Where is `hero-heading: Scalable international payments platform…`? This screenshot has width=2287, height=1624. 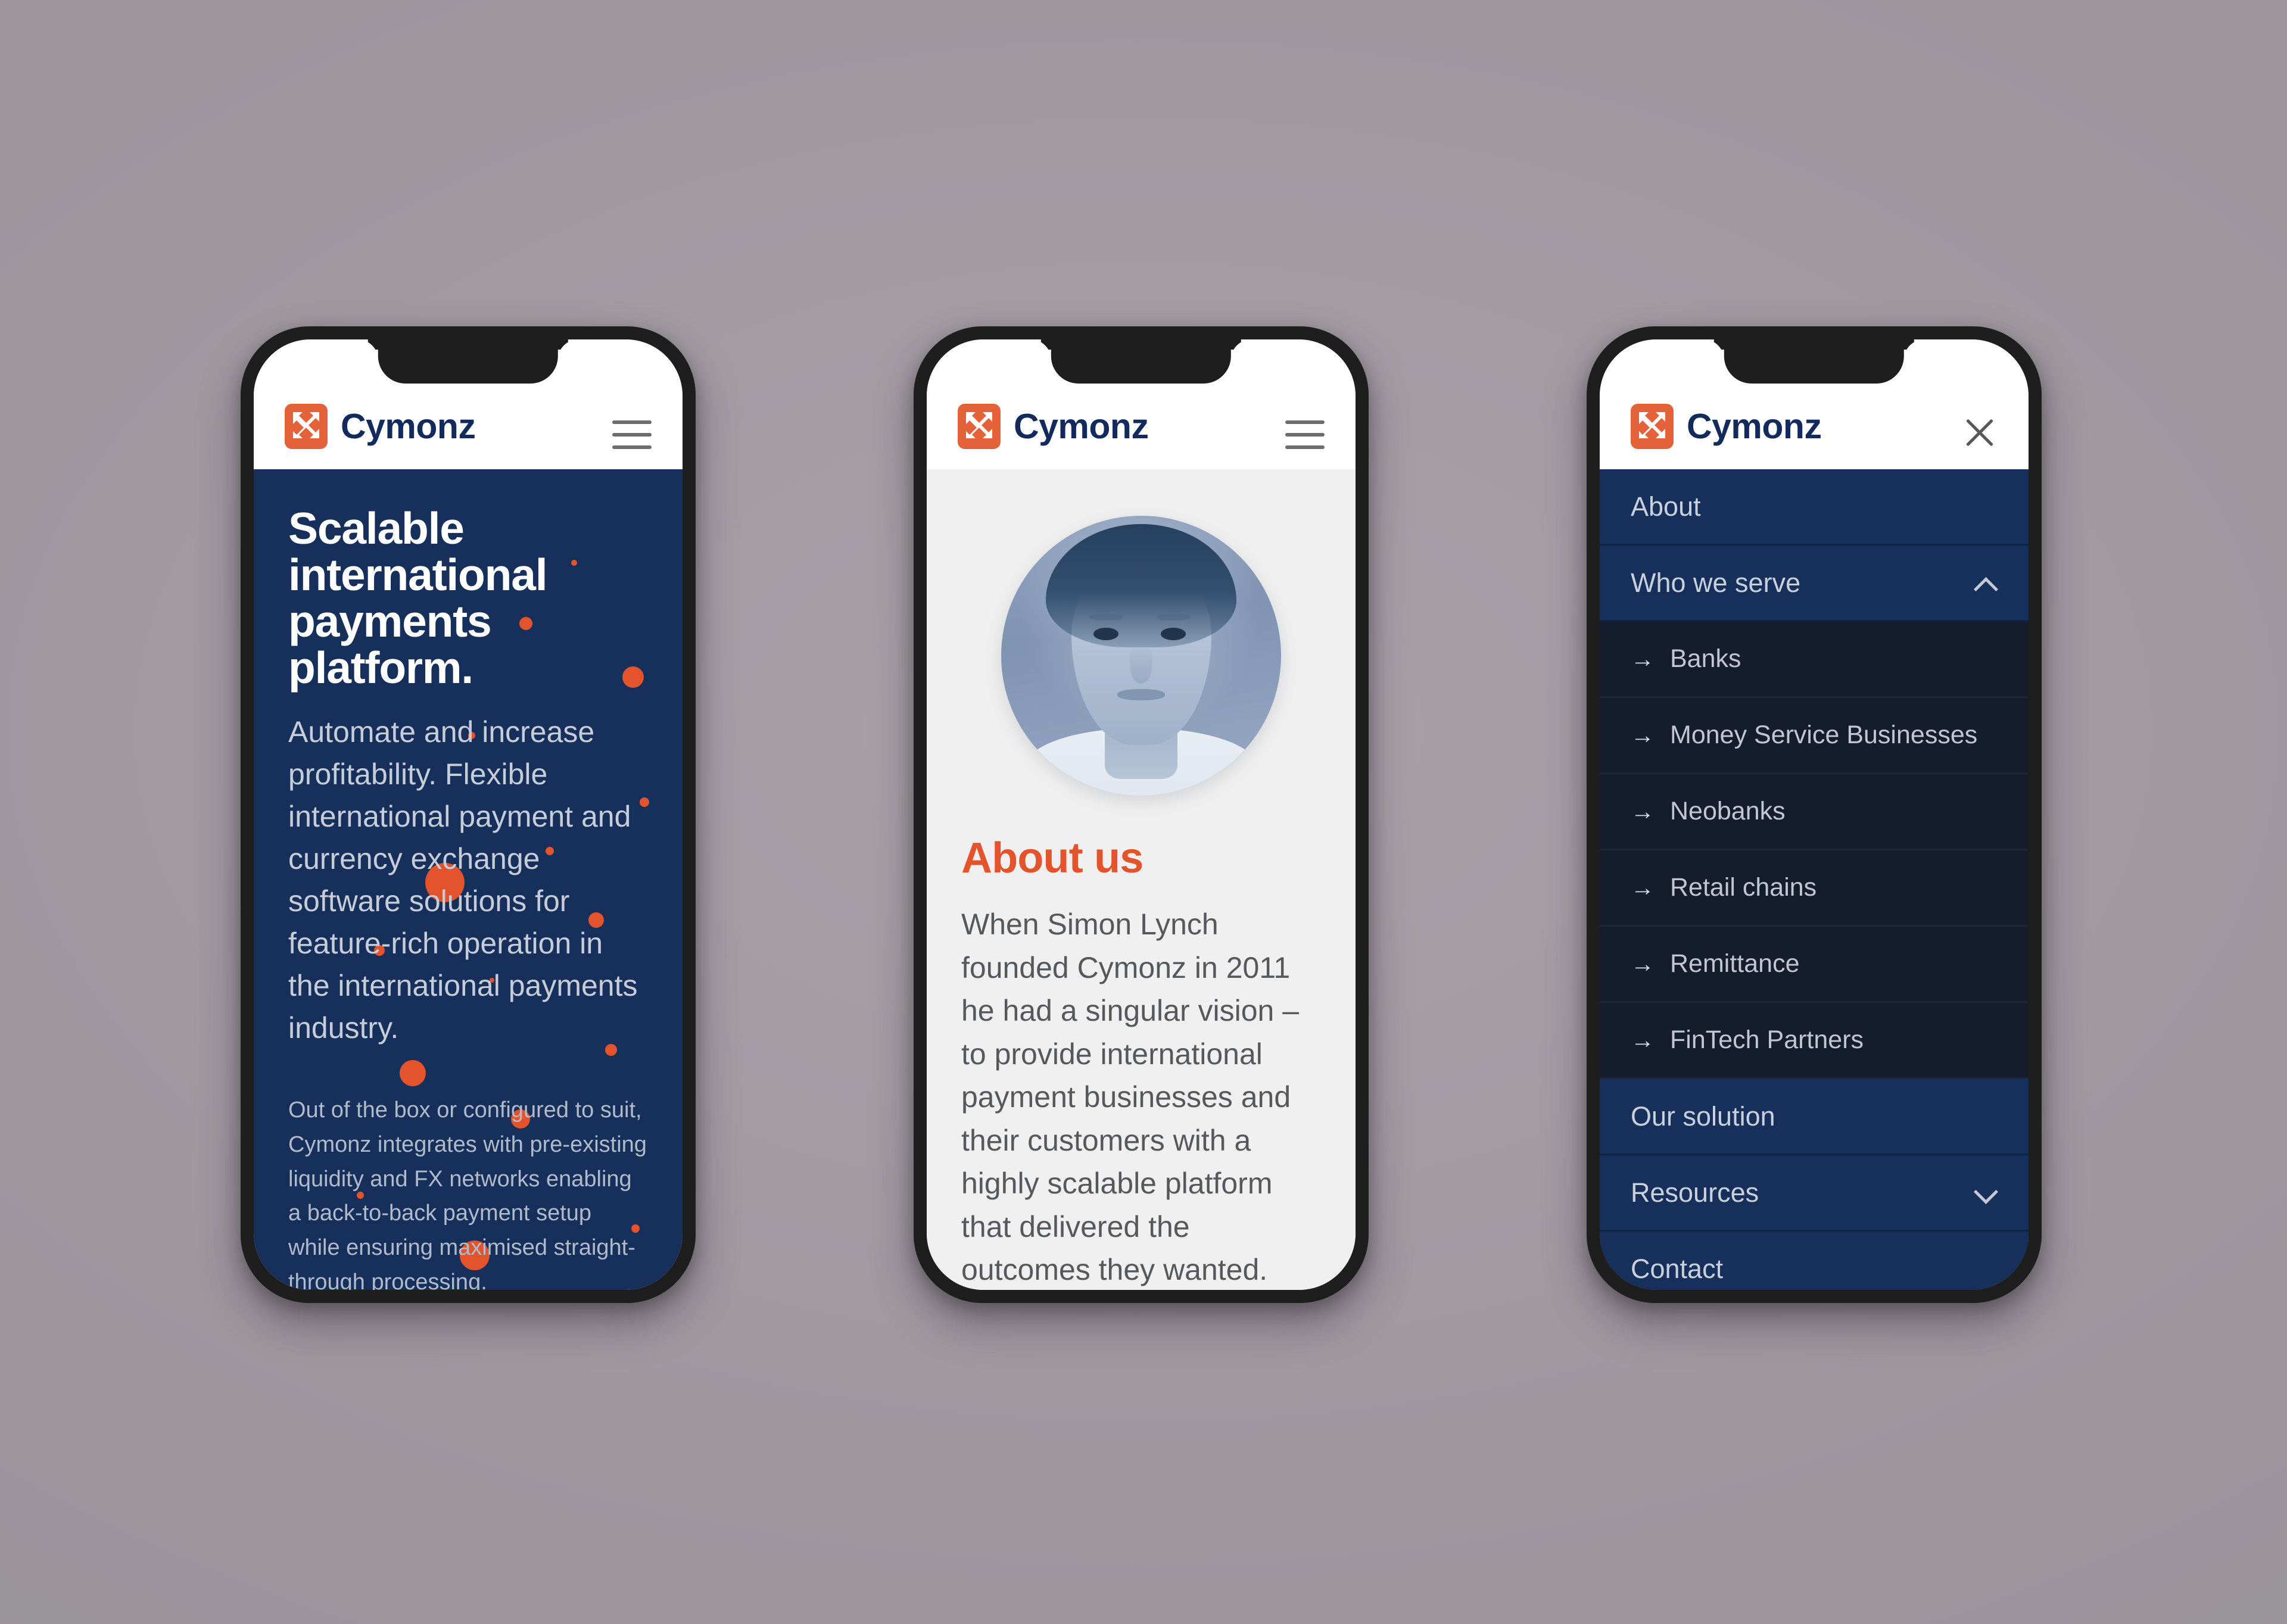 hero-heading: Scalable international payments platform… is located at coordinates (418, 598).